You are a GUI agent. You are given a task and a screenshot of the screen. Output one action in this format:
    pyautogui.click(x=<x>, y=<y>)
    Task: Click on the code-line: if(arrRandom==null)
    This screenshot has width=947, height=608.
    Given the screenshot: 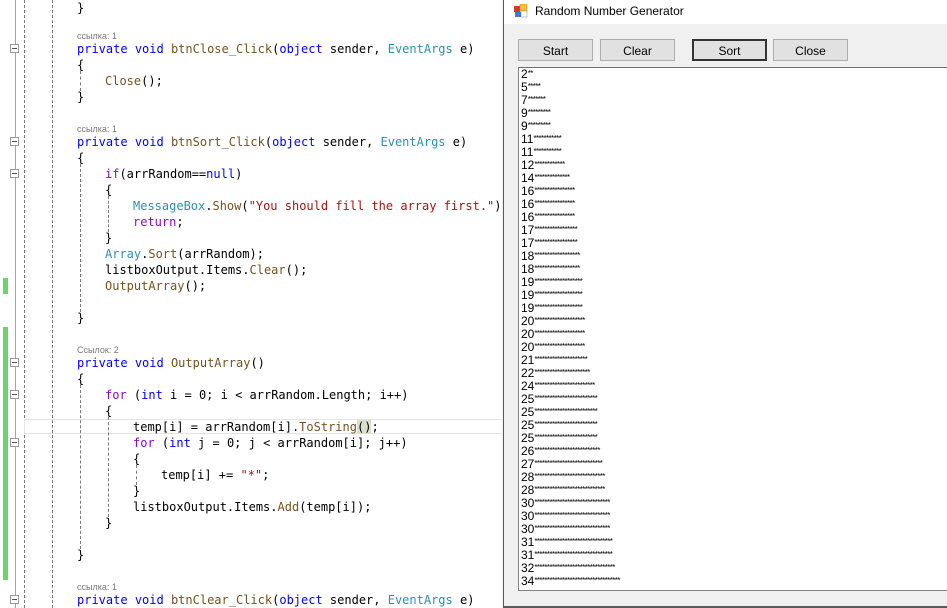 What is the action you would take?
    pyautogui.click(x=173, y=174)
    